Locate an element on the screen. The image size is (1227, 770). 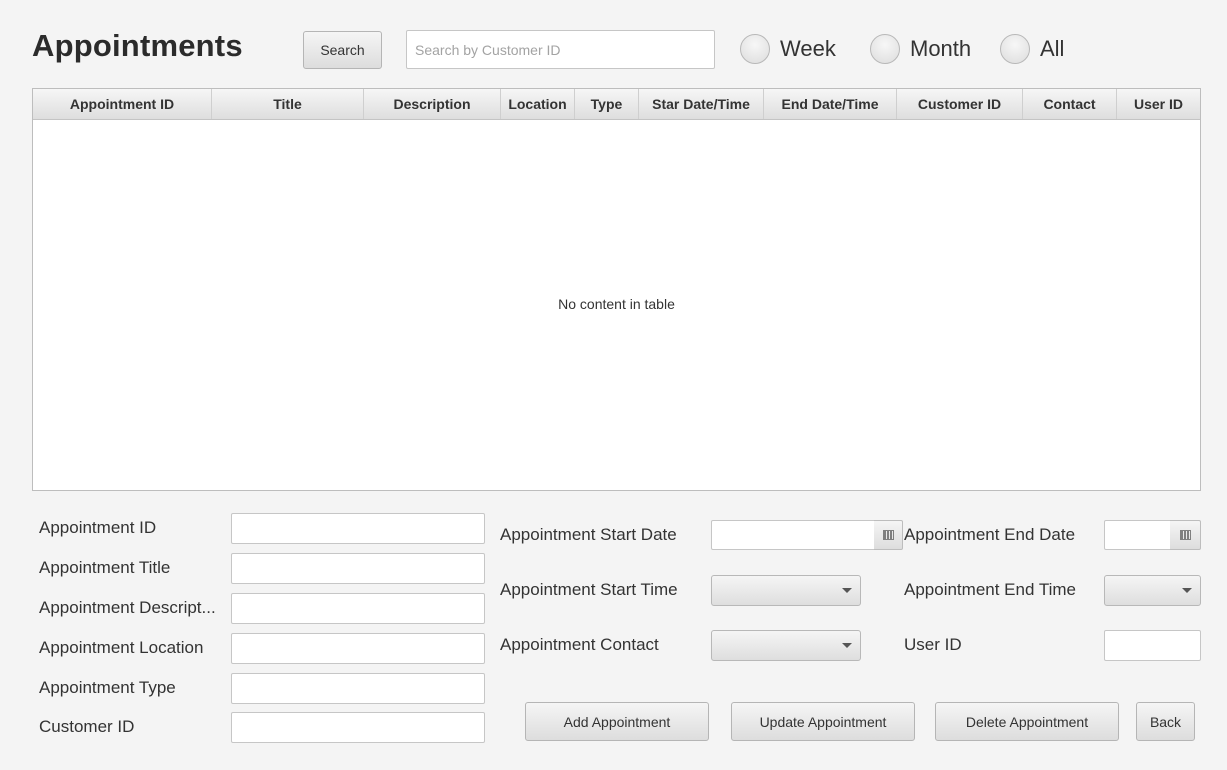
radio-week is located at coordinates (755, 49).